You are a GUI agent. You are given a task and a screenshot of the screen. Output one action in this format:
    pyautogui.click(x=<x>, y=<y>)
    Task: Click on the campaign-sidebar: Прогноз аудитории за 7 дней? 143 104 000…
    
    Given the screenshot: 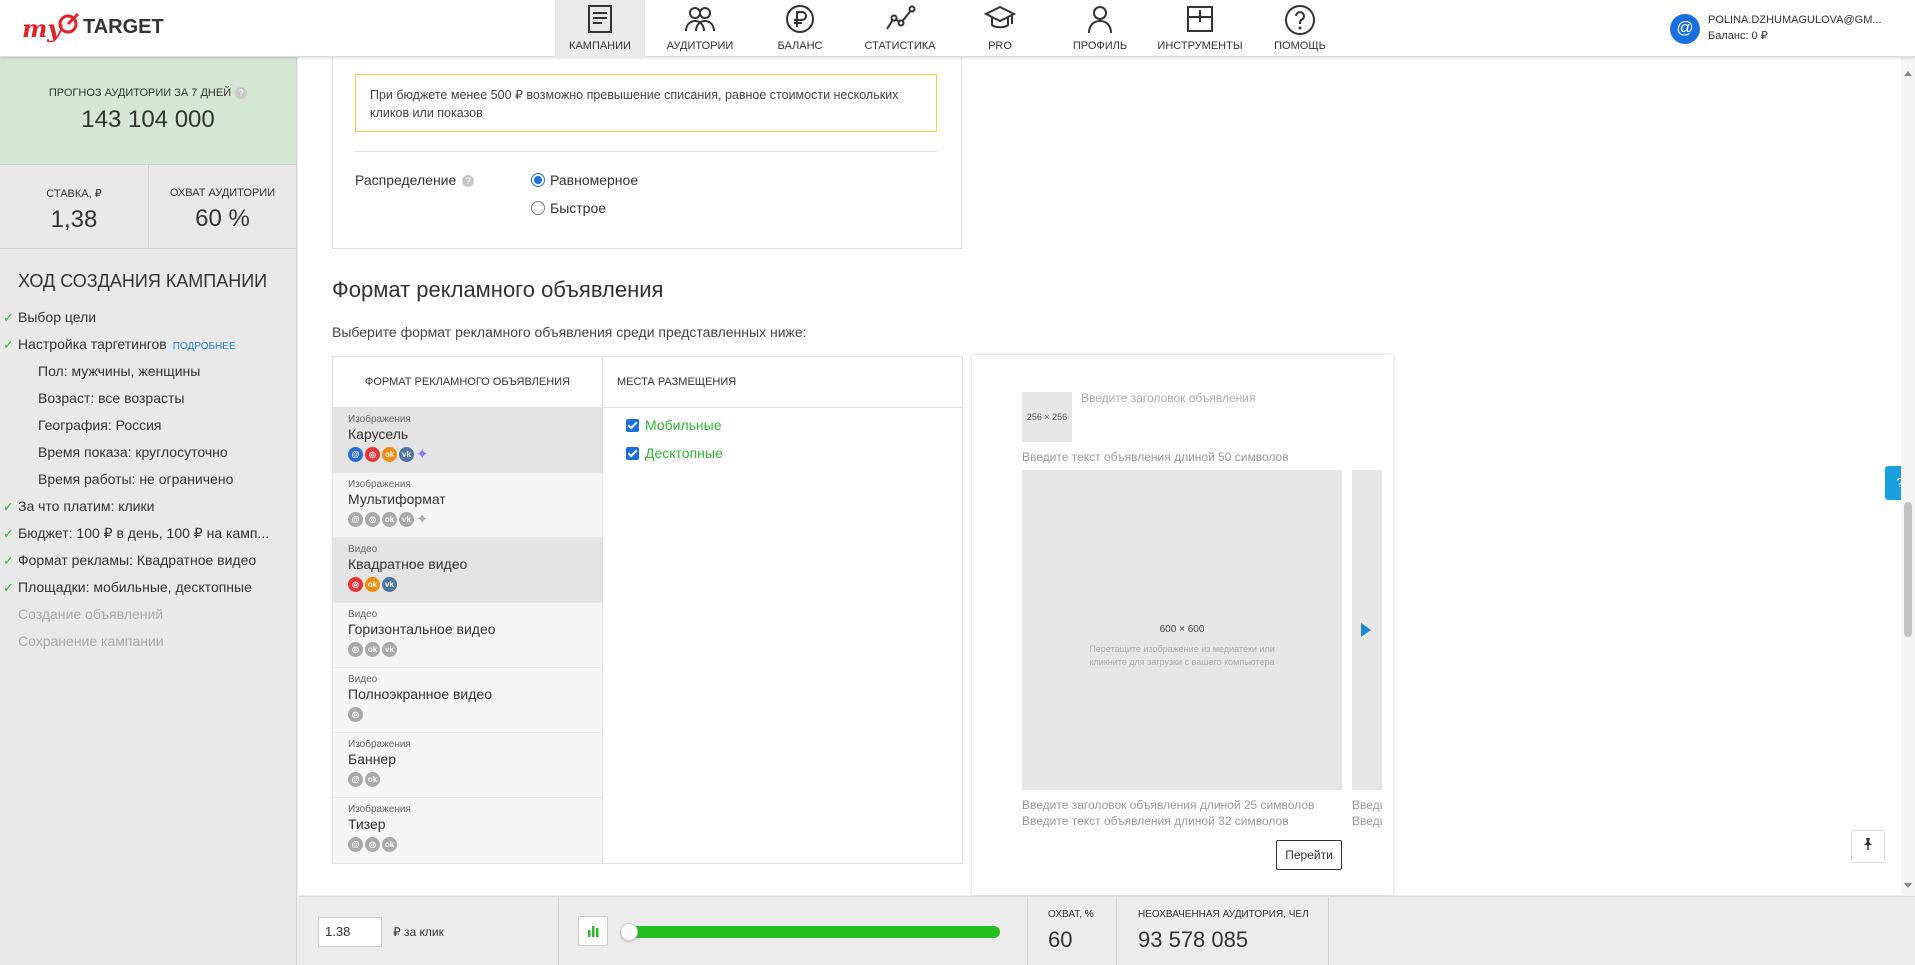 What is the action you would take?
    pyautogui.click(x=148, y=511)
    